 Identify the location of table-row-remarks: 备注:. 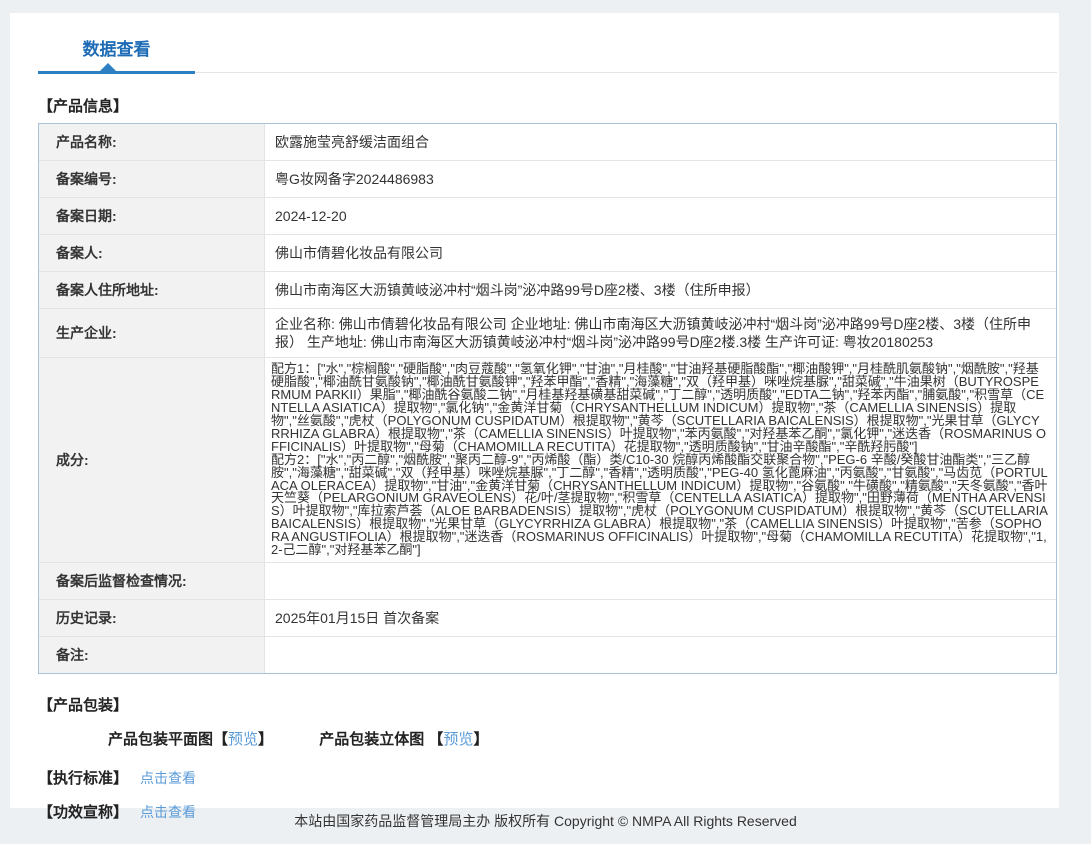
(547, 654).